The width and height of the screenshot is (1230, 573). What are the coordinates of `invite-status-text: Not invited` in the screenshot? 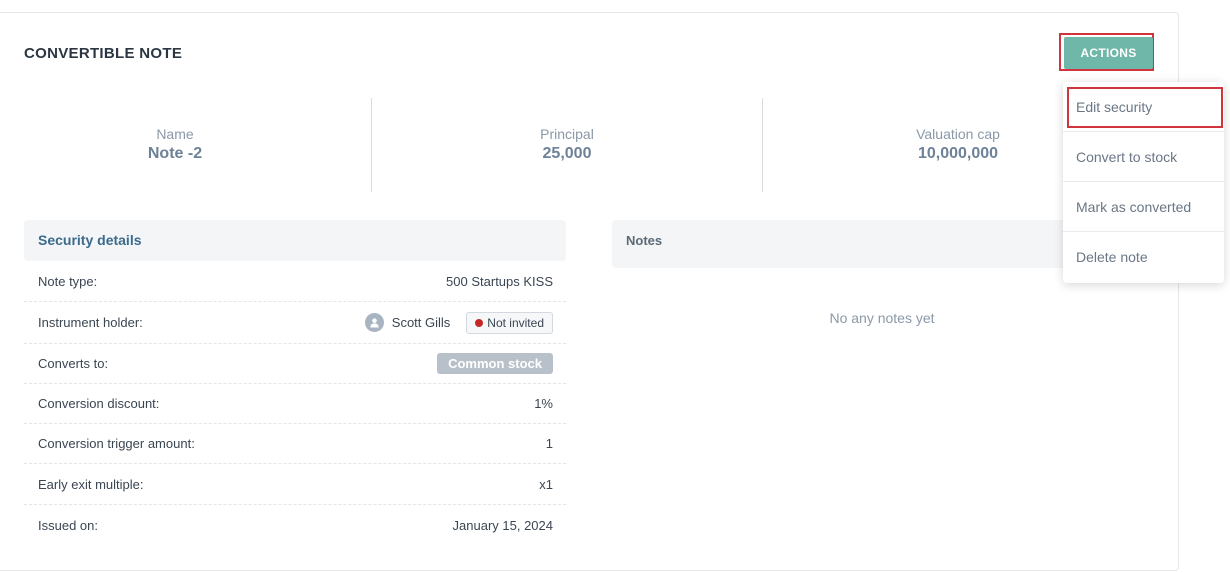 It's located at (515, 322).